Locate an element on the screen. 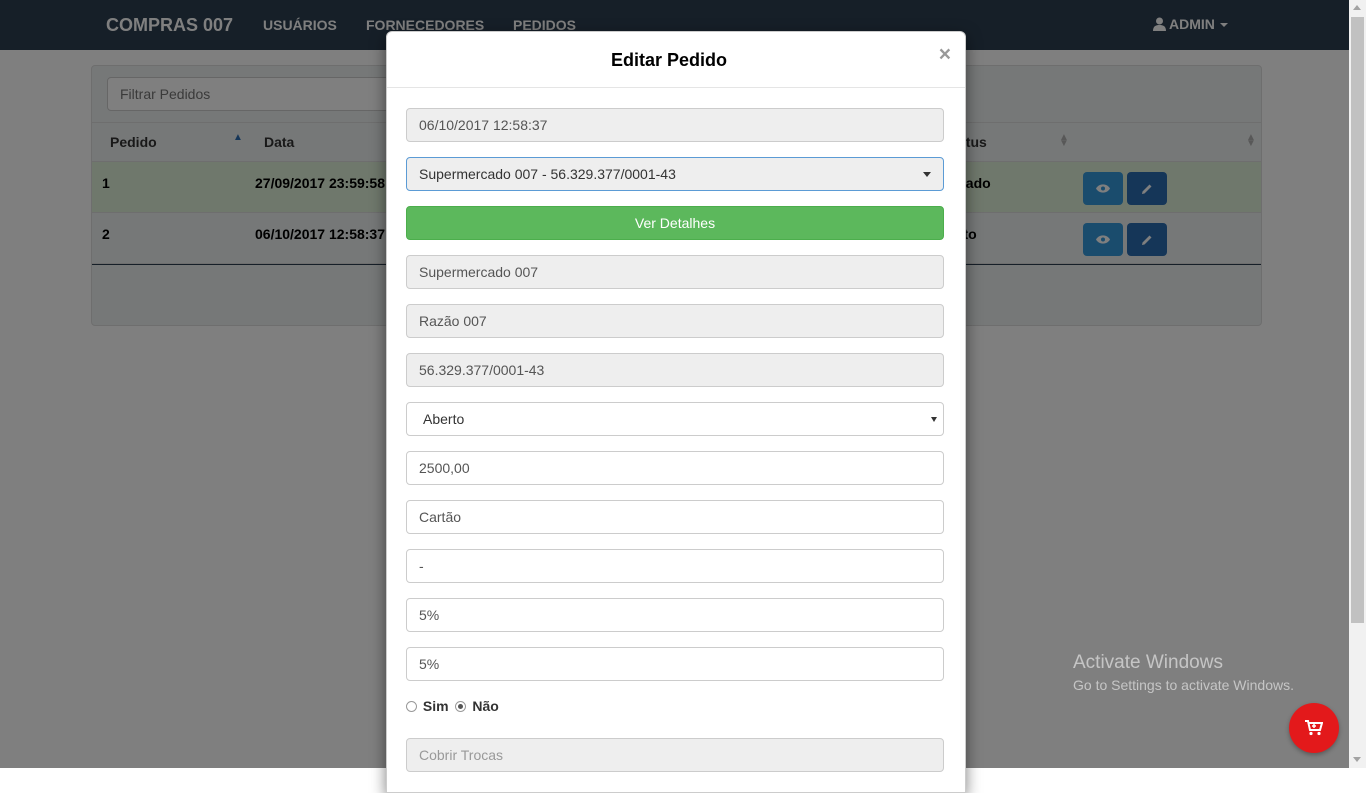 The width and height of the screenshot is (1366, 793). close-icon: × is located at coordinates (945, 54).